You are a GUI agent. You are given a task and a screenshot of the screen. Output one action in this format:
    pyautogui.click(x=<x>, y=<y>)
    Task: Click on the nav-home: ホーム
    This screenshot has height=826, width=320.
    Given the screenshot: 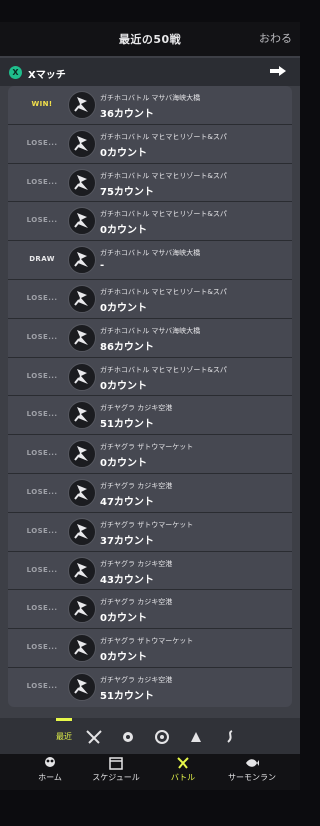 What is the action you would take?
    pyautogui.click(x=50, y=769)
    